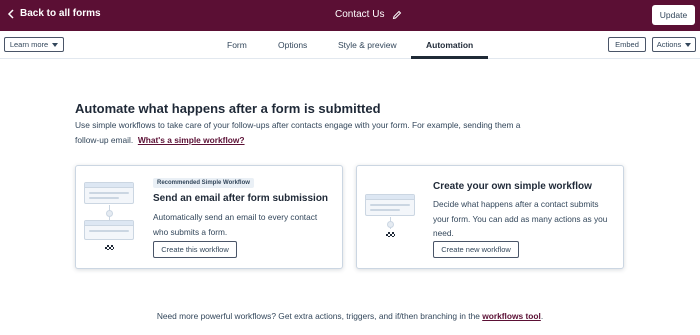 The height and width of the screenshot is (335, 700). Describe the element at coordinates (367, 45) in the screenshot. I see `tab-style-preview: Style & preview` at that location.